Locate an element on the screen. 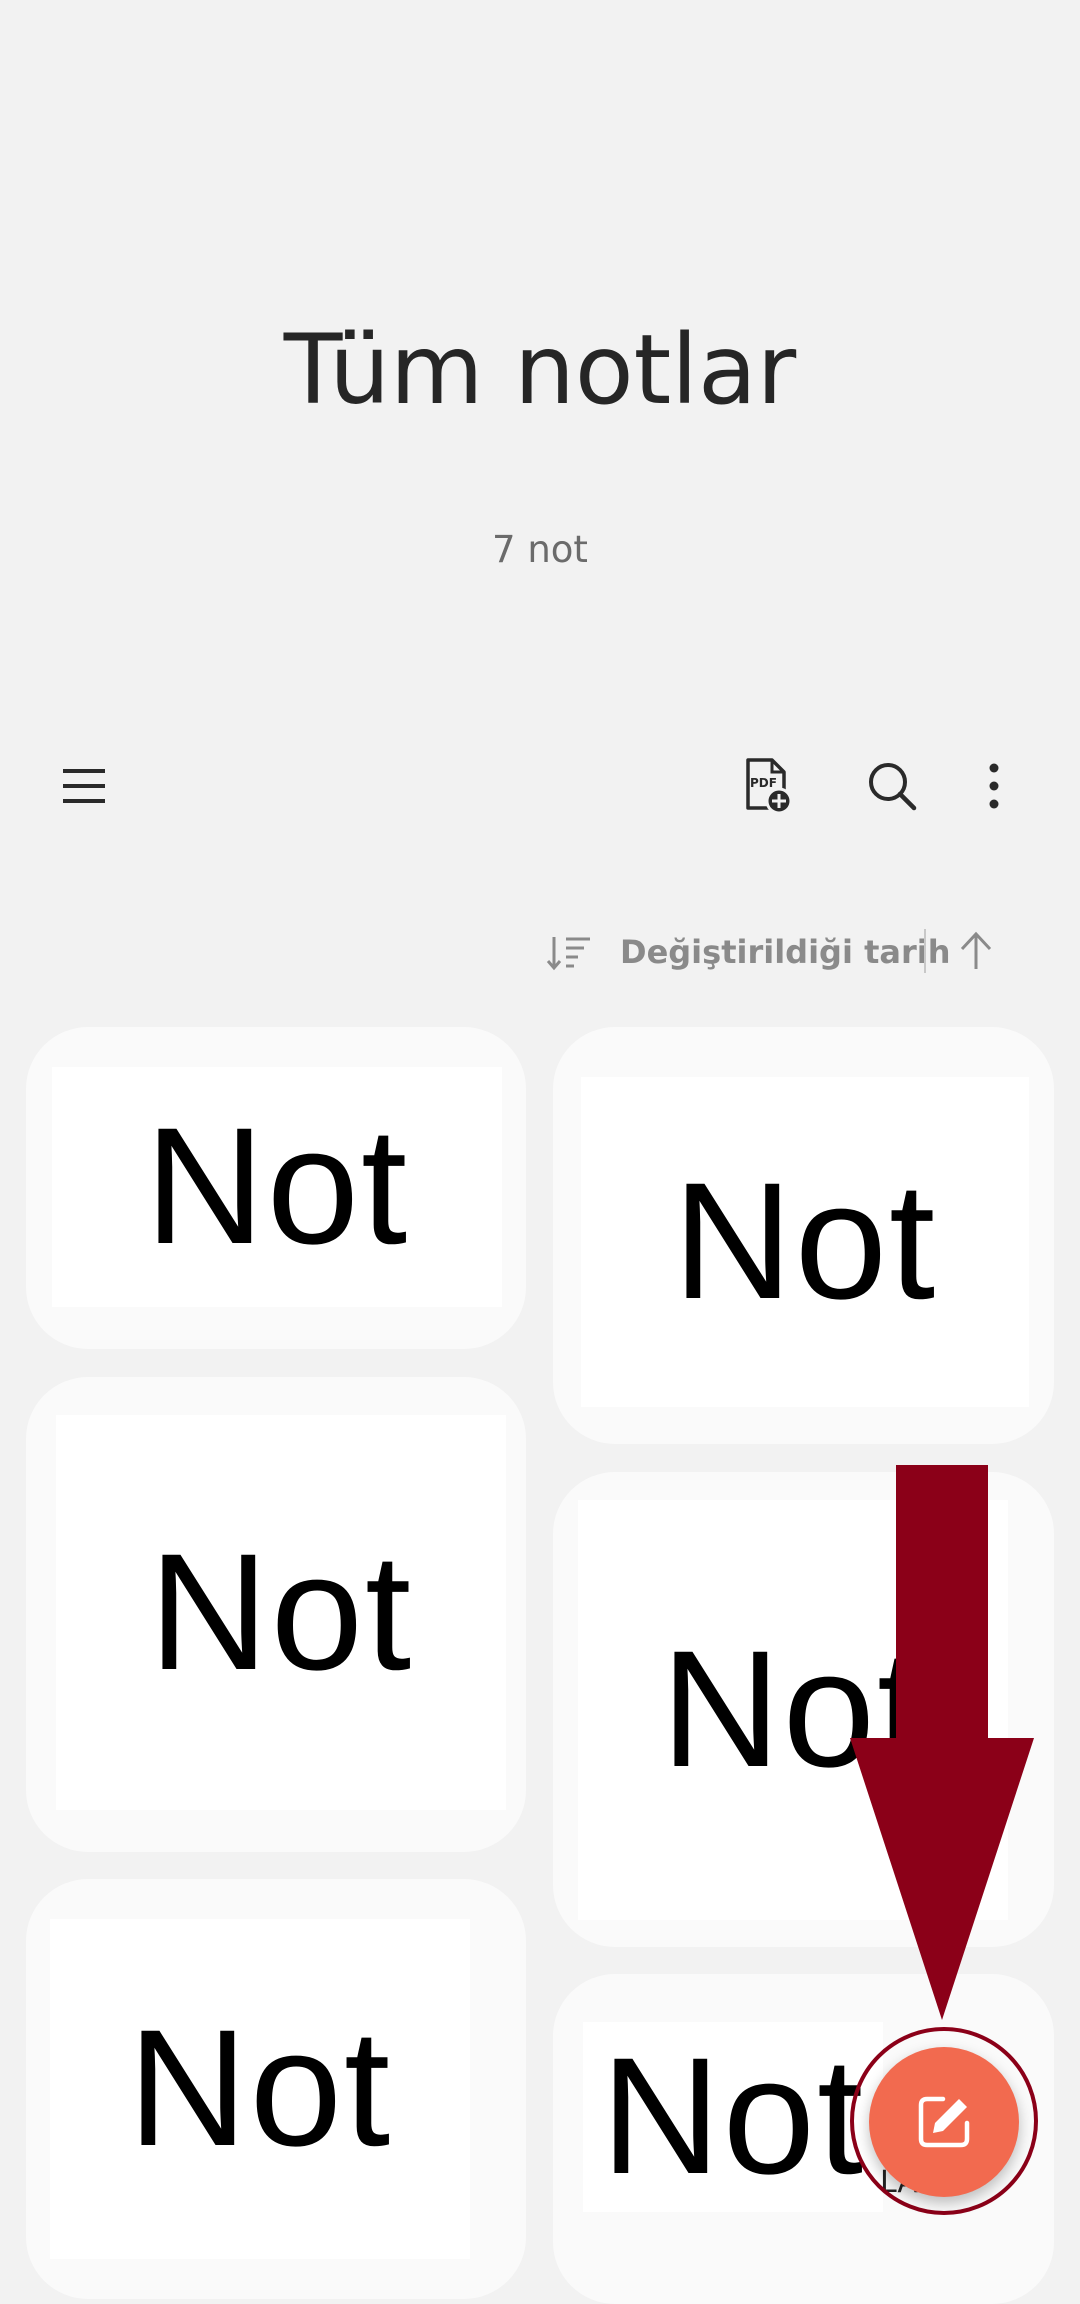  pdf-add-icon: PDF is located at coordinates (766, 786).